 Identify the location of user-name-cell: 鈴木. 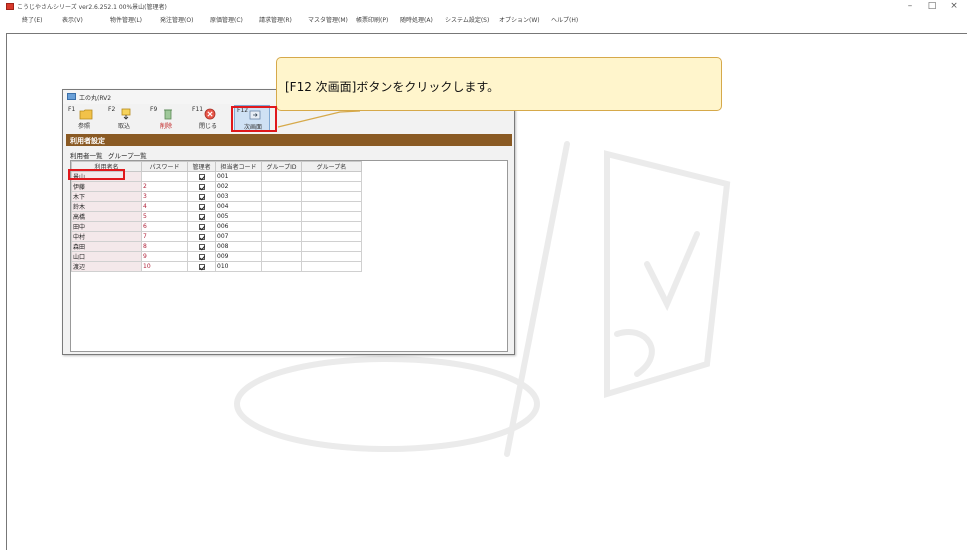
(106, 206).